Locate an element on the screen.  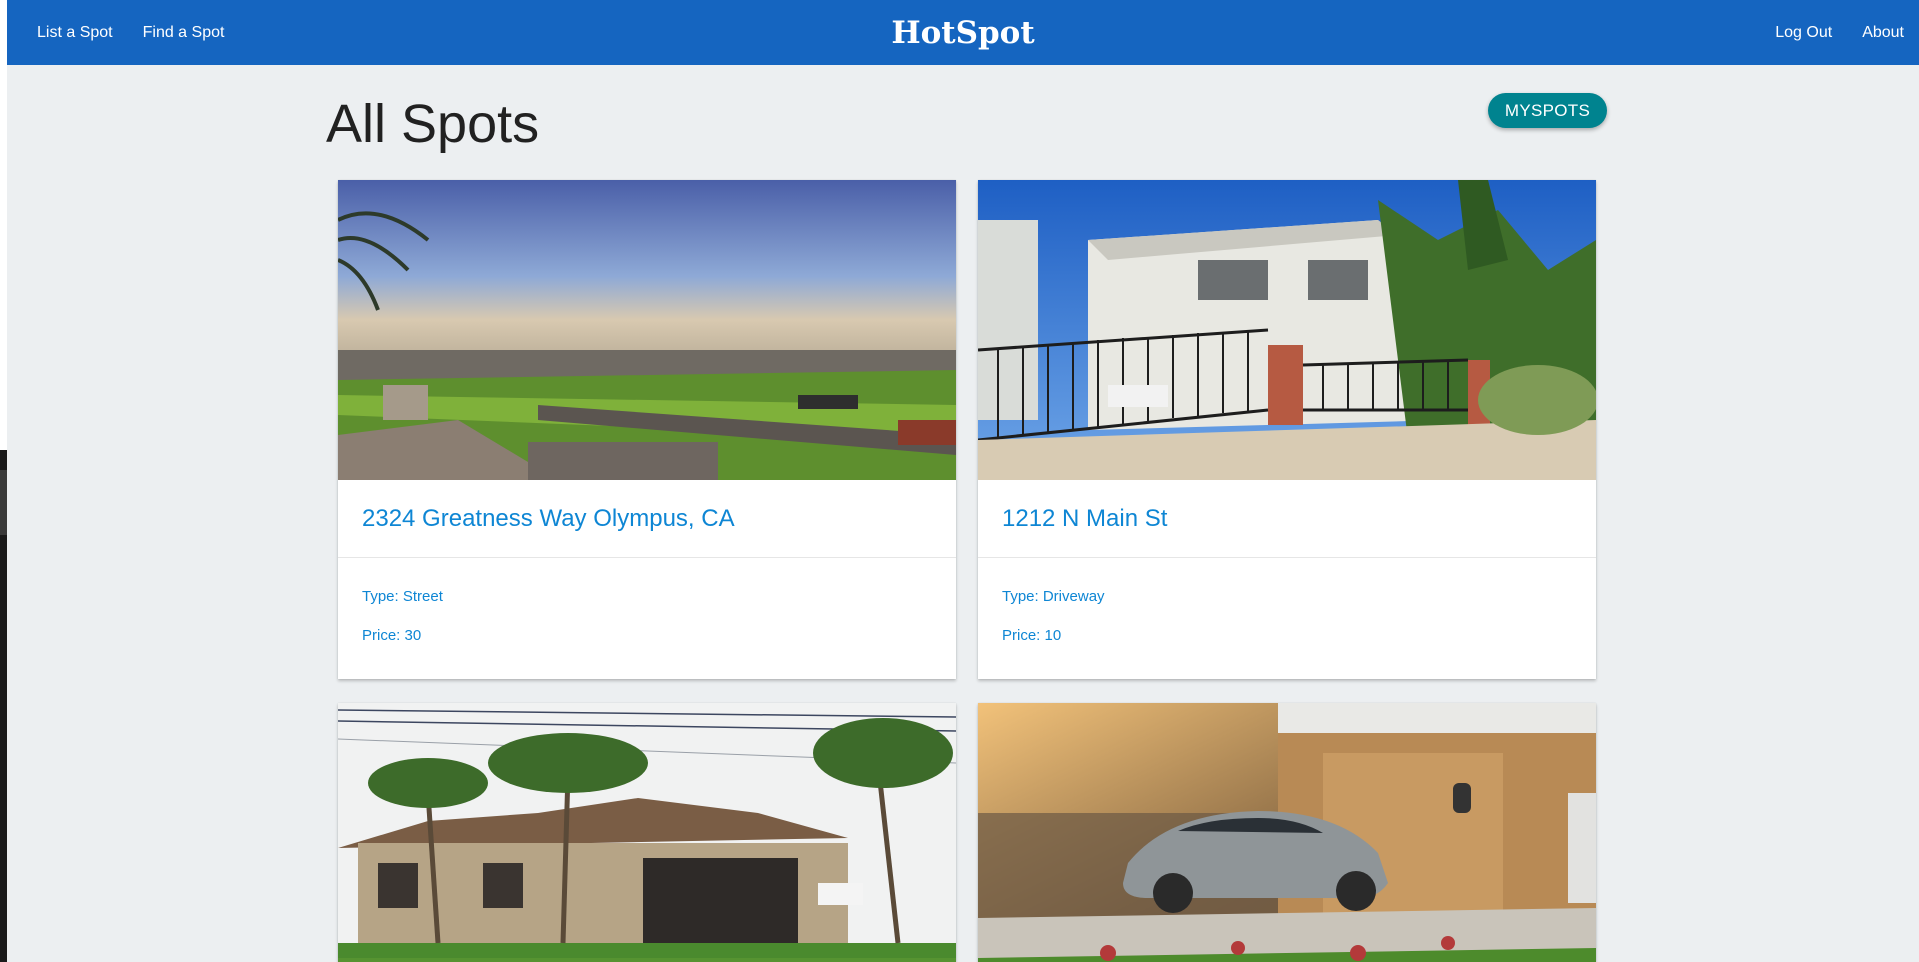
spot-card-header: 1212 N Main St is located at coordinates (1287, 519).